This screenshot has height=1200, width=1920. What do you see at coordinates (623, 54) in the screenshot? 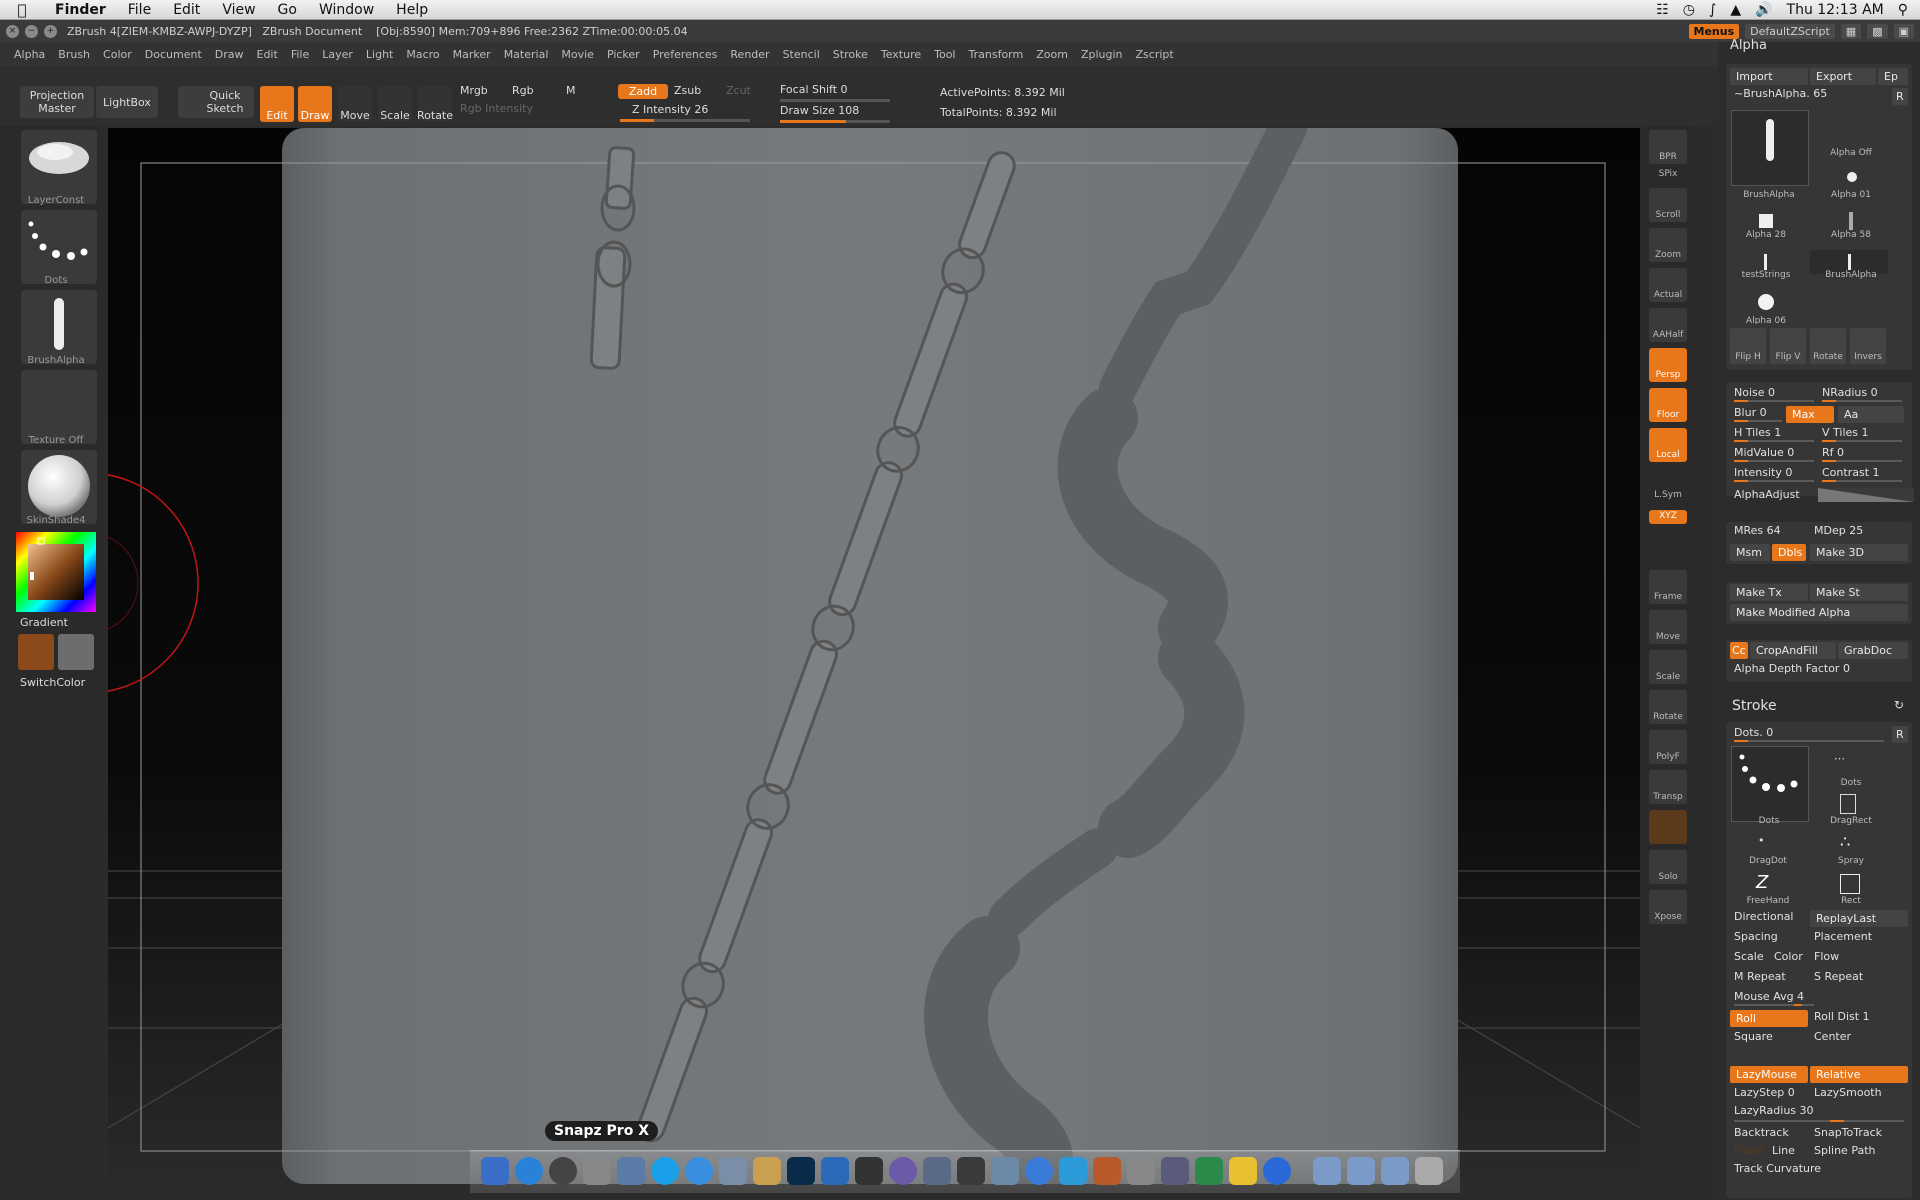
I see `zmenu-picker: Picker` at bounding box center [623, 54].